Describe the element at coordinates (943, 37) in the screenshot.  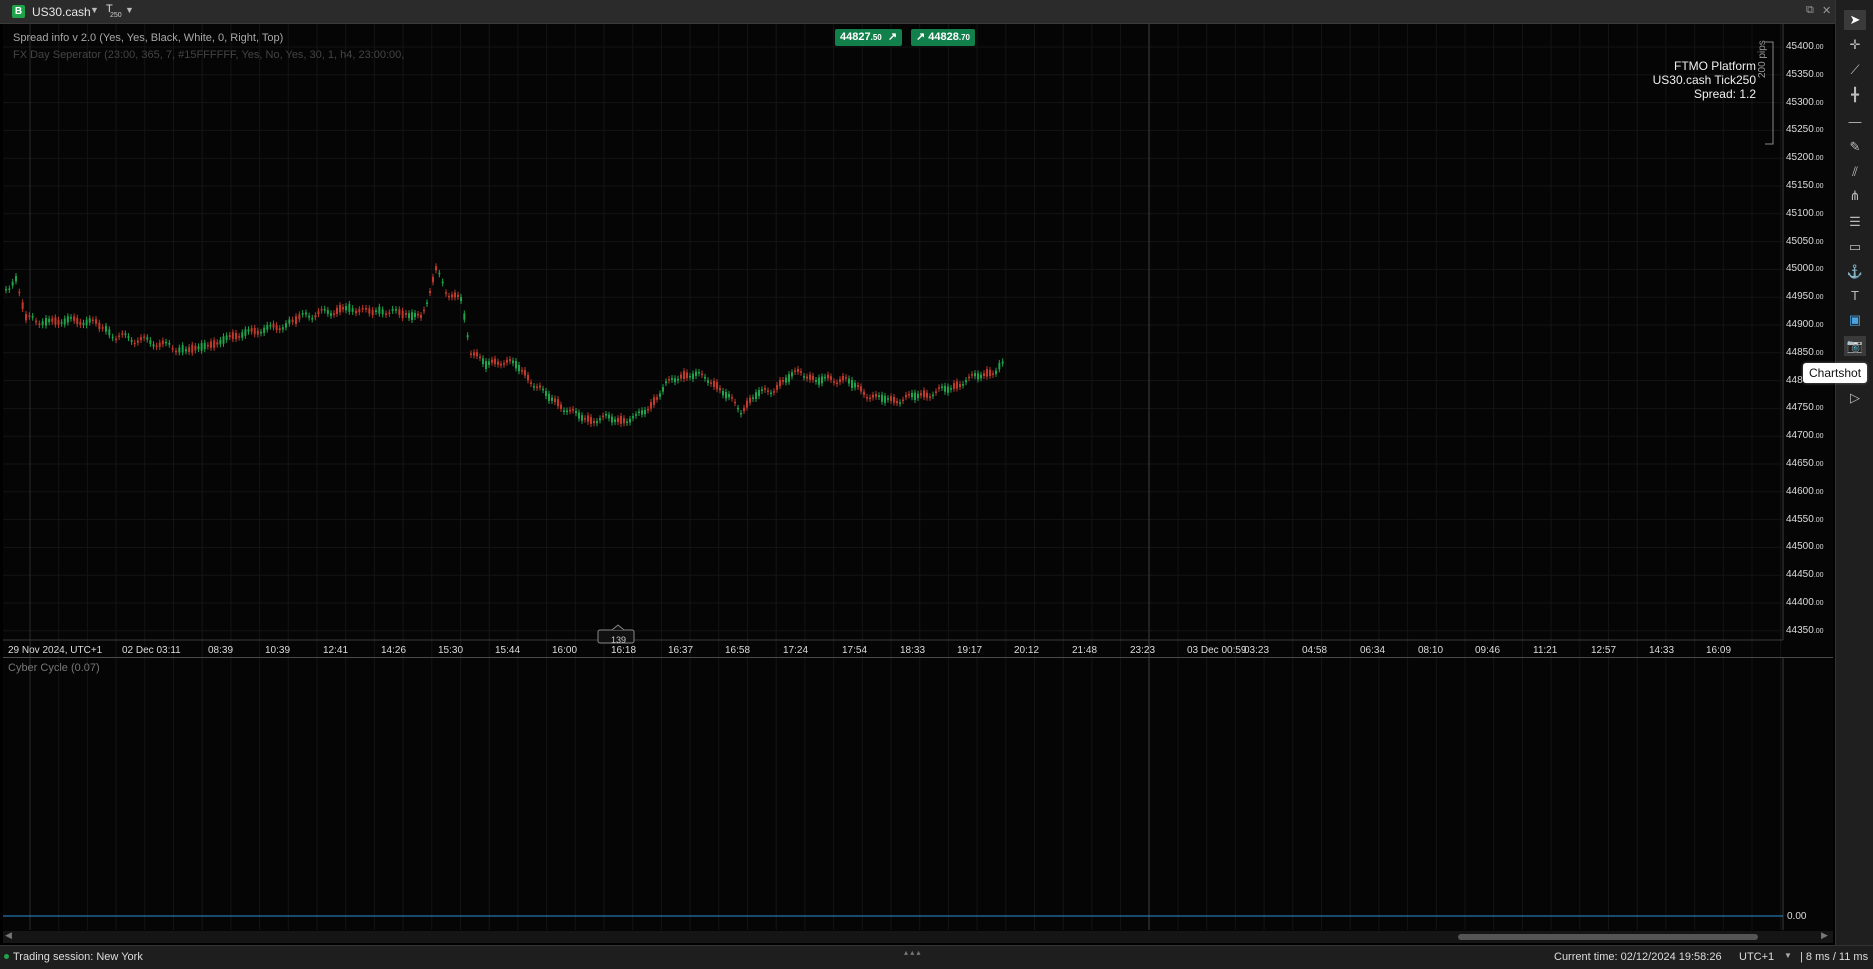
I see `buy-price-button: ↗ 44828.70` at that location.